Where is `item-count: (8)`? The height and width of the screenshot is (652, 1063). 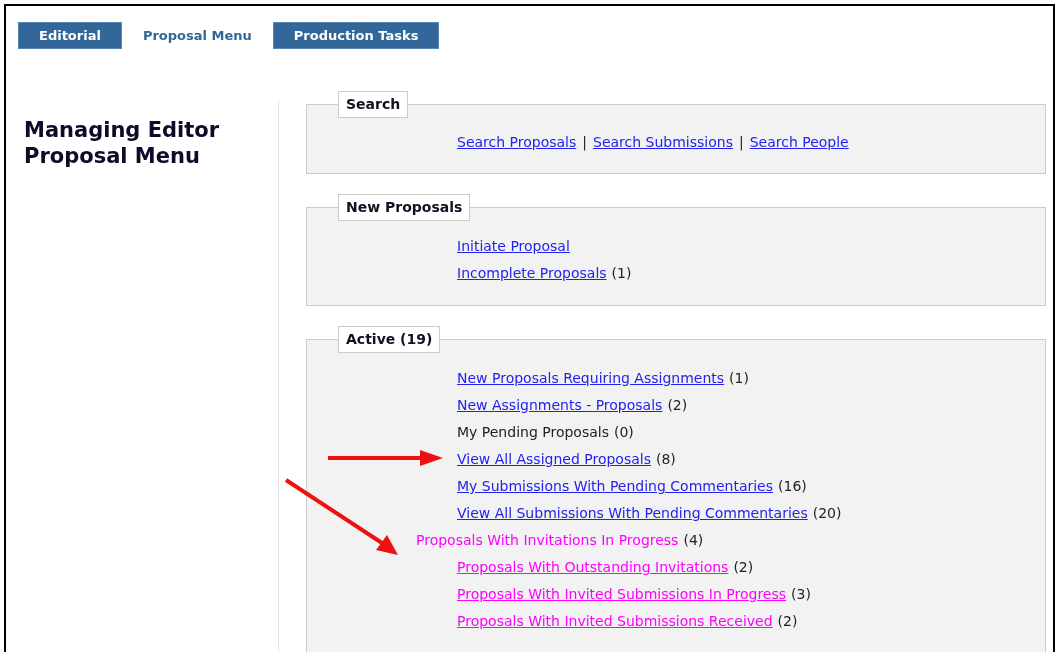
item-count: (8) is located at coordinates (665, 459).